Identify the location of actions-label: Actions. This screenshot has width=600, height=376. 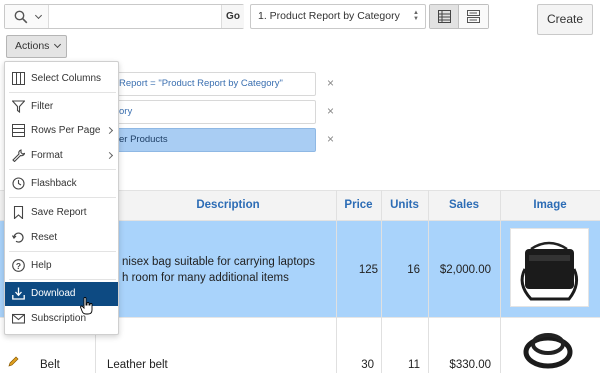
(32, 46).